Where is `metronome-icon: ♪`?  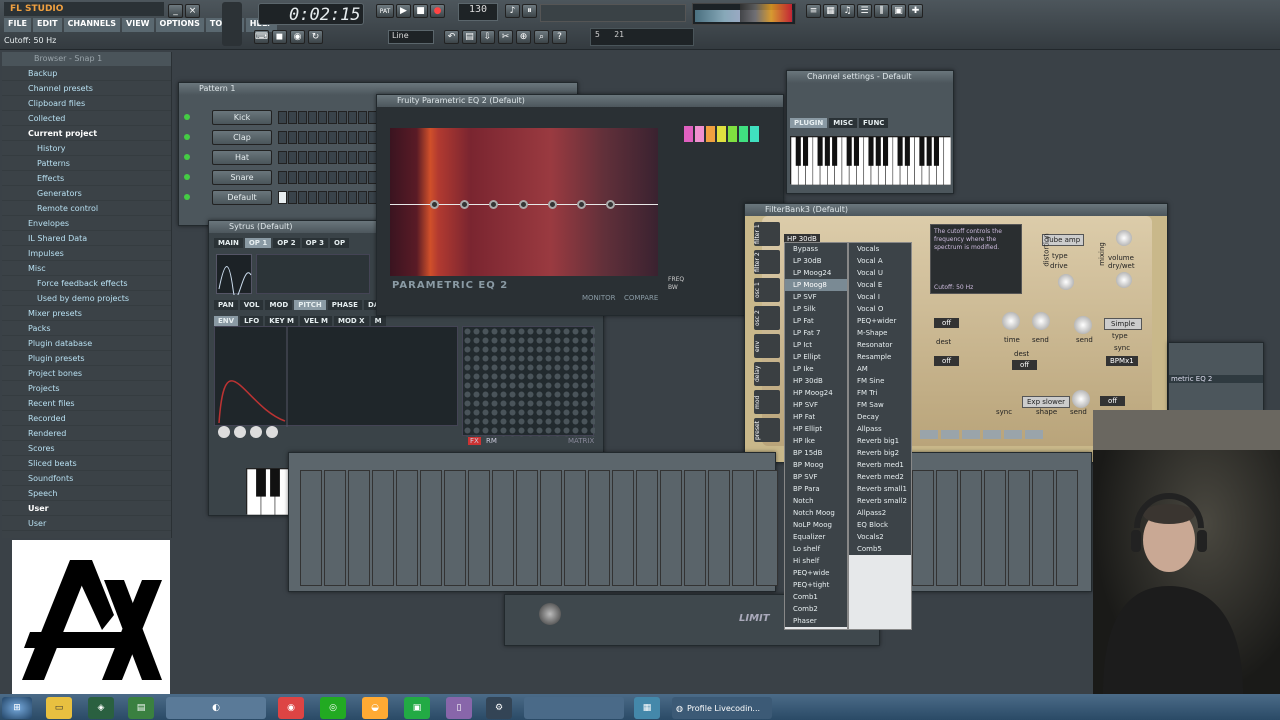
metronome-icon: ♪ is located at coordinates (512, 11).